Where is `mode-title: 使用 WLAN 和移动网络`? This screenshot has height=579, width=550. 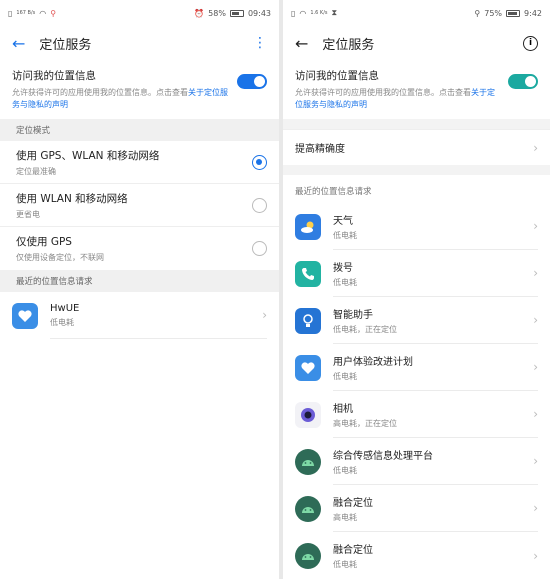
mode-title: 使用 WLAN 和移动网络 is located at coordinates (72, 198).